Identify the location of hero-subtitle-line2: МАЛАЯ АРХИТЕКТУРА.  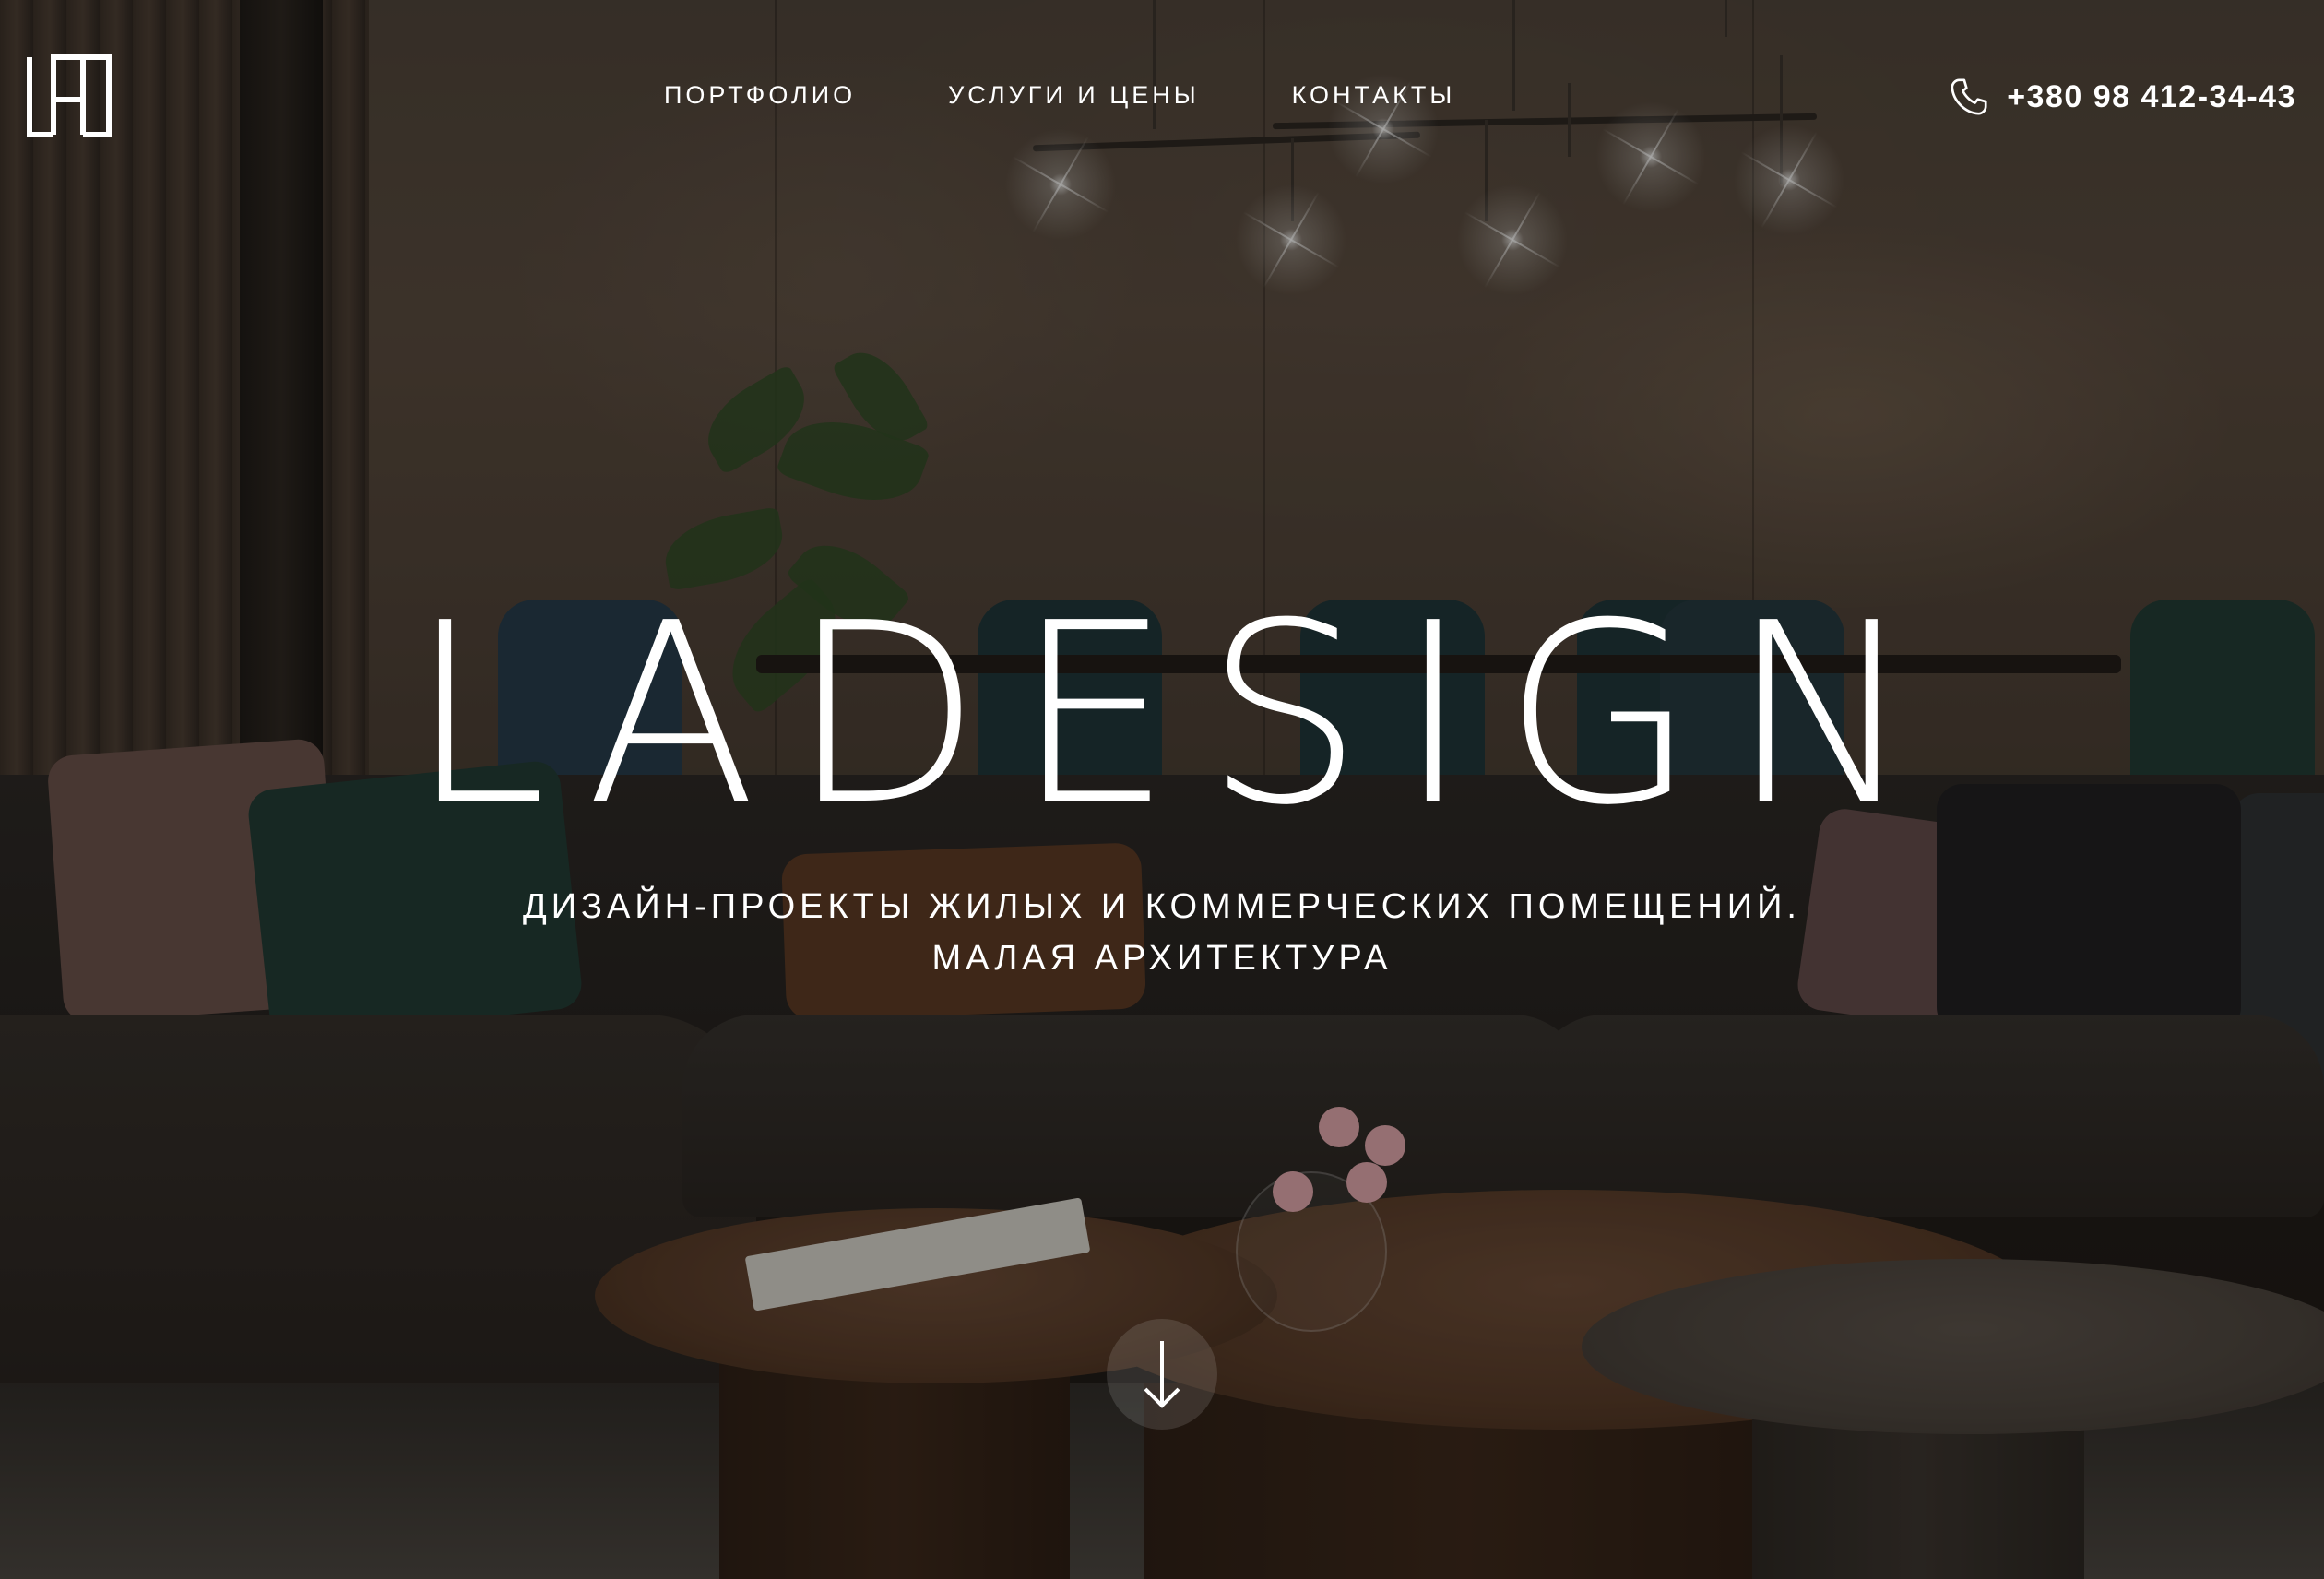
(1162, 959).